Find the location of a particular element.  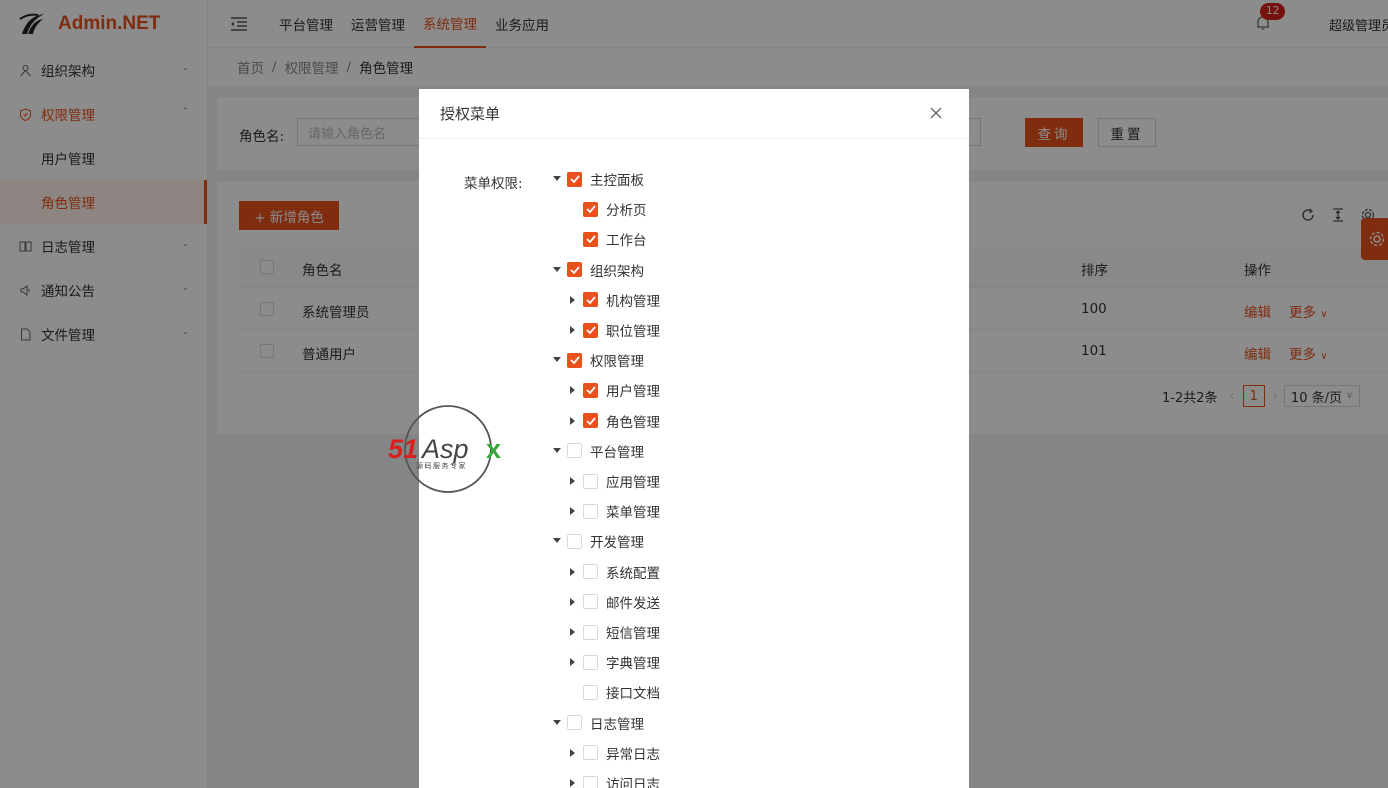

tree-node: 机构管理 is located at coordinates (612, 300).